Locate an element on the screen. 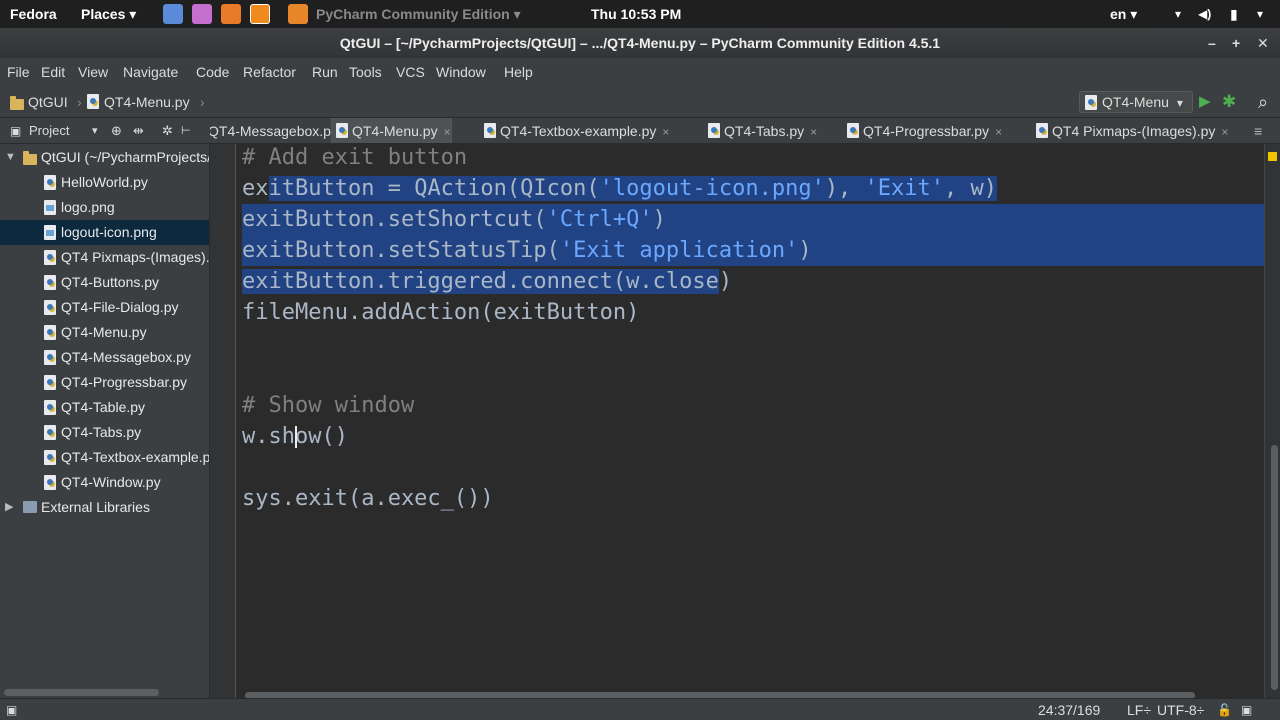 The image size is (1280, 720). tree-file-item: QT4-File-Dialog.py is located at coordinates (104, 307).